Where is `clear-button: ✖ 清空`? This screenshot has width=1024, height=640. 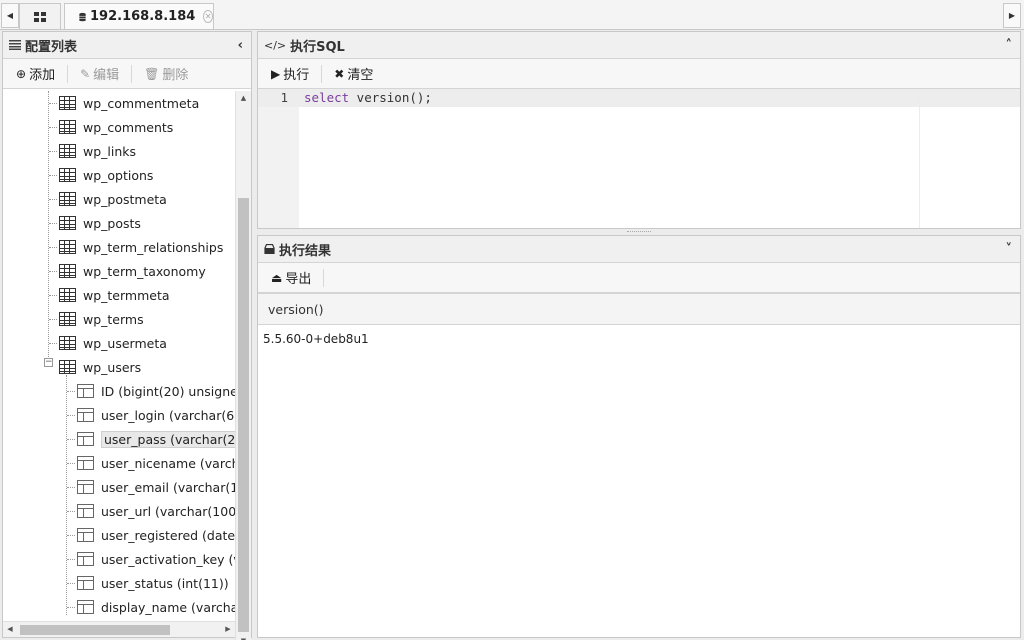
clear-button: ✖ 清空 is located at coordinates (353, 74).